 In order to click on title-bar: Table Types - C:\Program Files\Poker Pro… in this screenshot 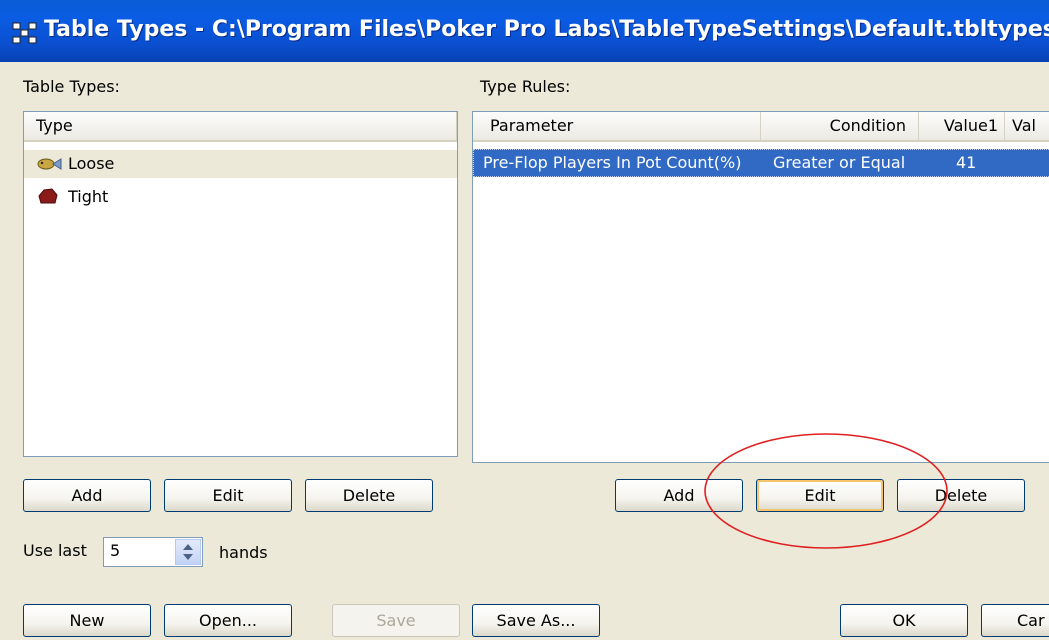, I will do `click(524, 31)`.